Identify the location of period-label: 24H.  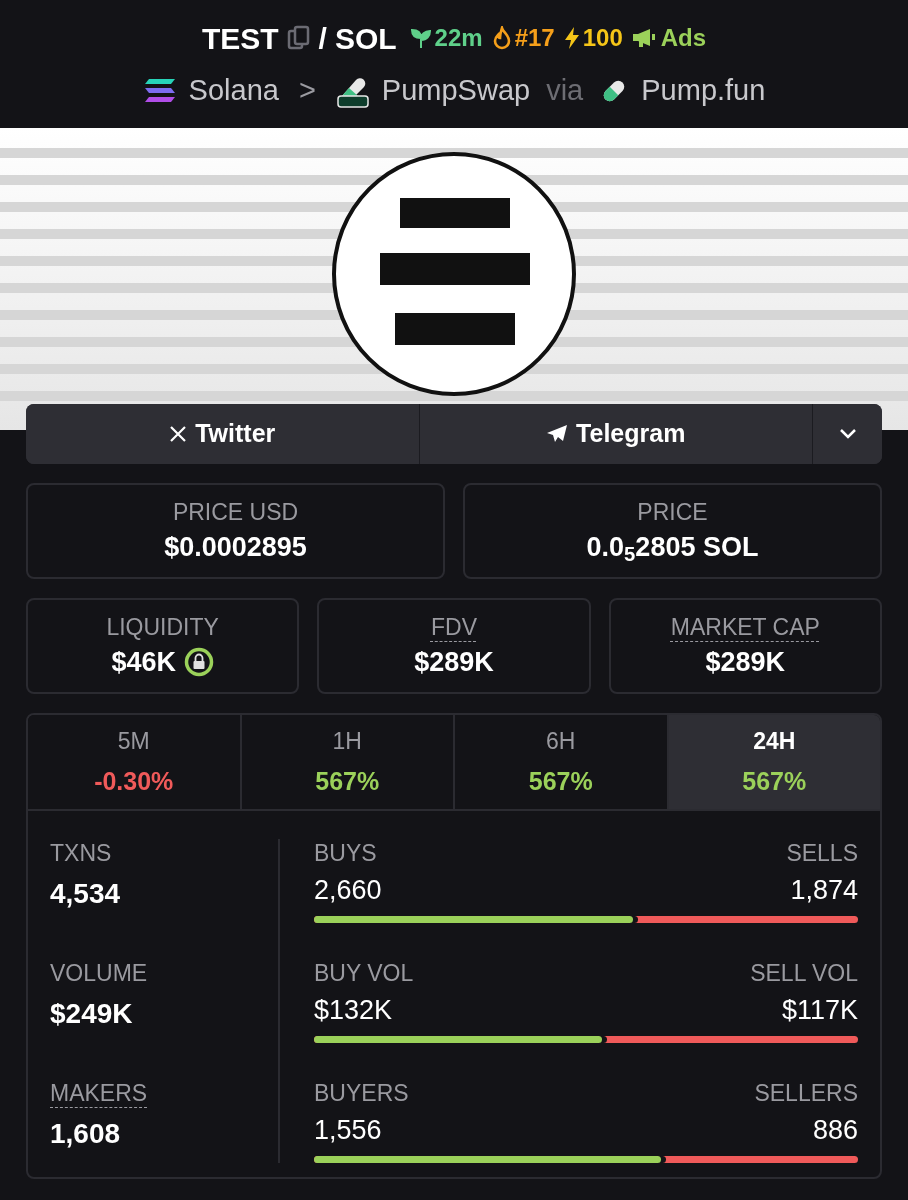
(774, 741).